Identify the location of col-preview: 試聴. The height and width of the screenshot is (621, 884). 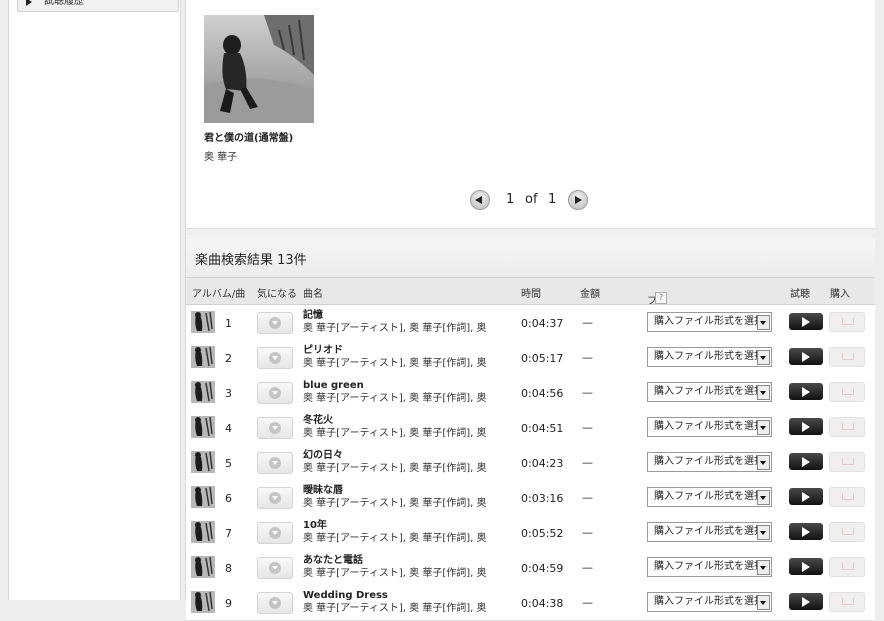
(800, 294).